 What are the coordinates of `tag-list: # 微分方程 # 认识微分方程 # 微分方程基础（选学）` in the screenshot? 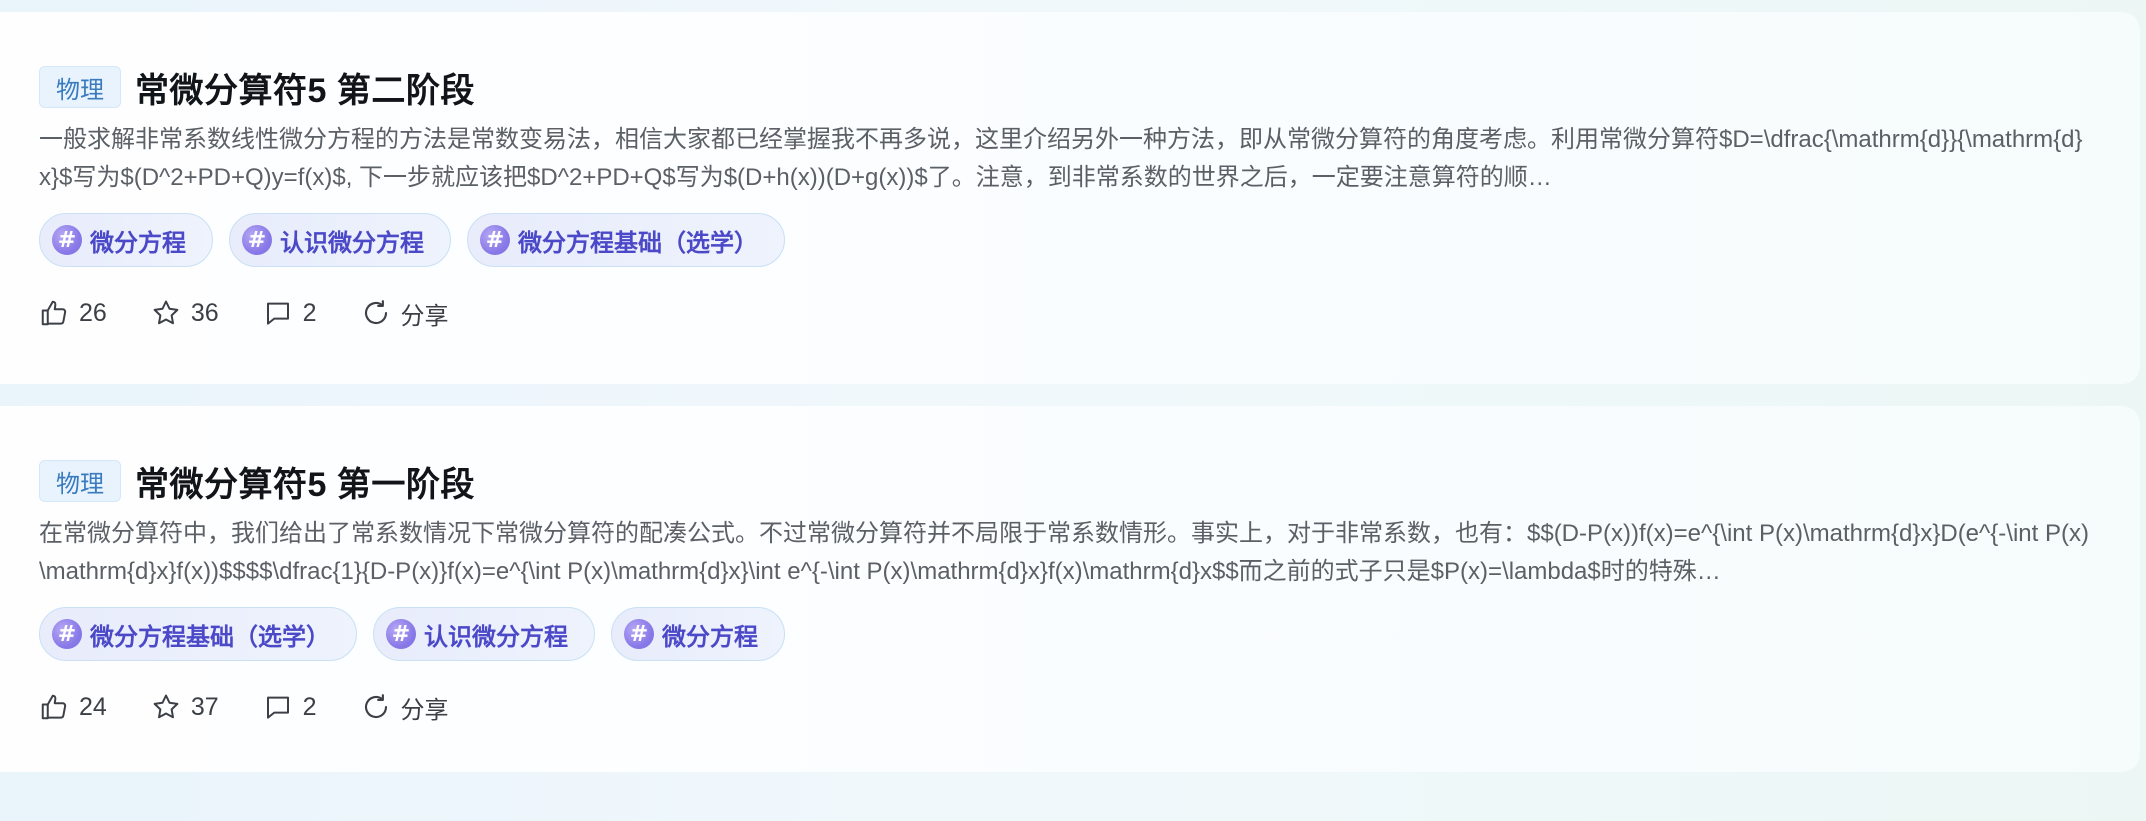 It's located at (1069, 241).